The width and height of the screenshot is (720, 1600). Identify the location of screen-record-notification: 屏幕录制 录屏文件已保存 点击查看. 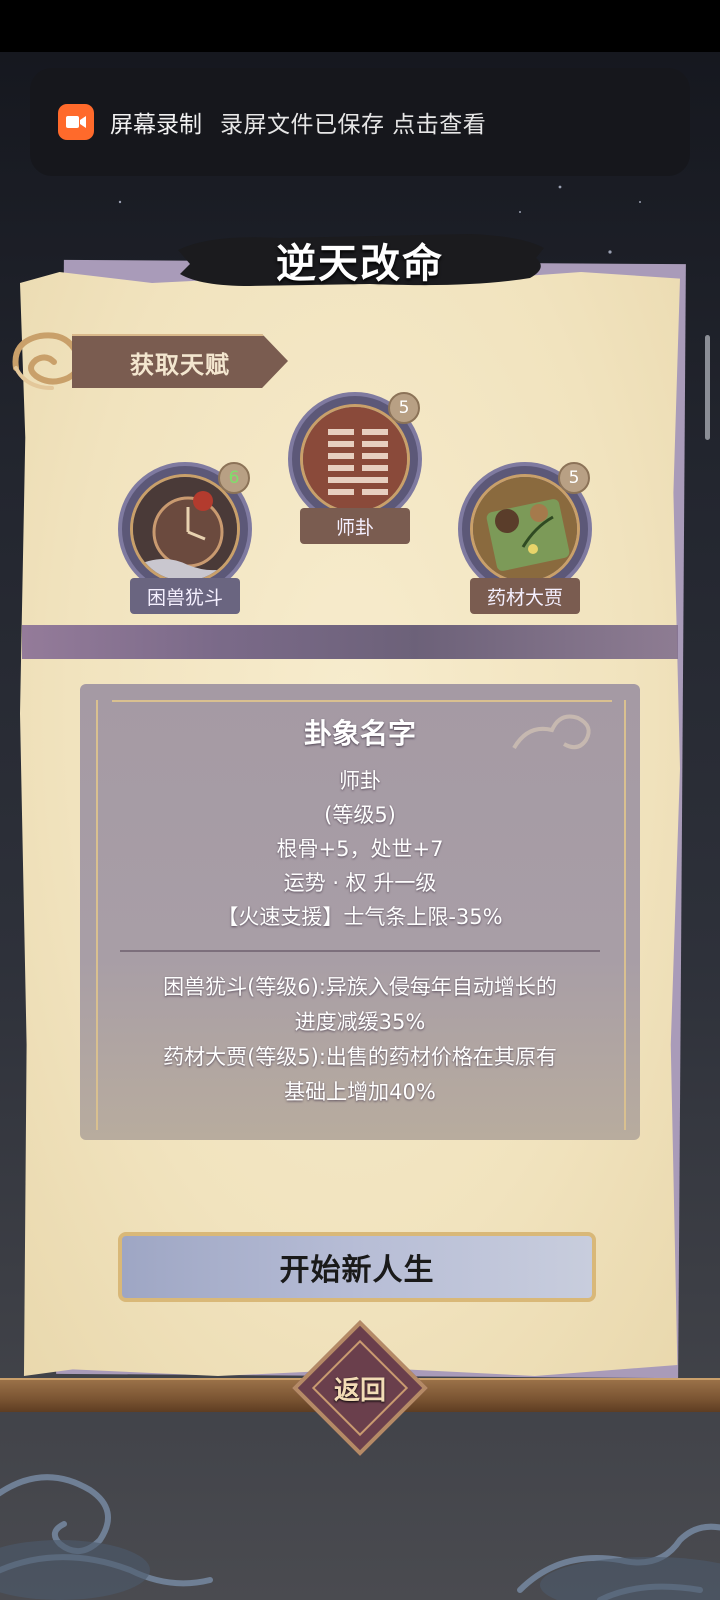
(360, 122).